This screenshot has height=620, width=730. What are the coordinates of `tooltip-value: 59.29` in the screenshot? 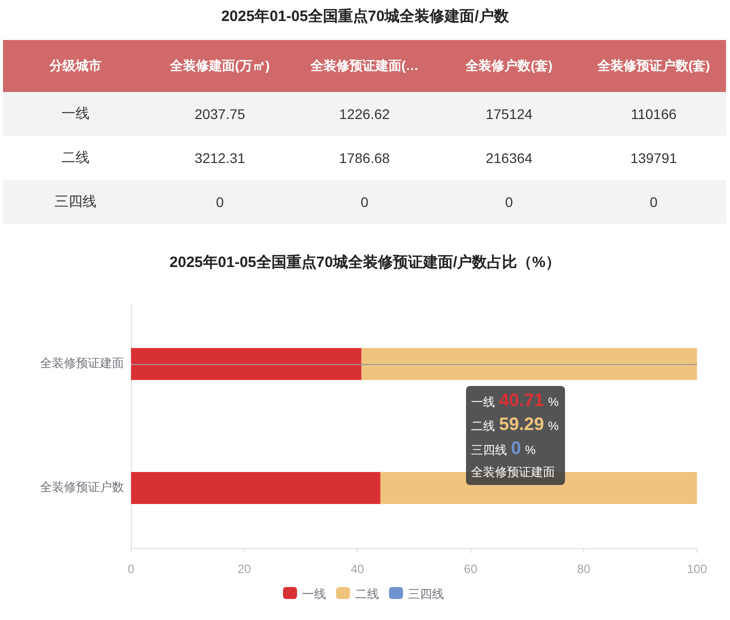 It's located at (521, 424).